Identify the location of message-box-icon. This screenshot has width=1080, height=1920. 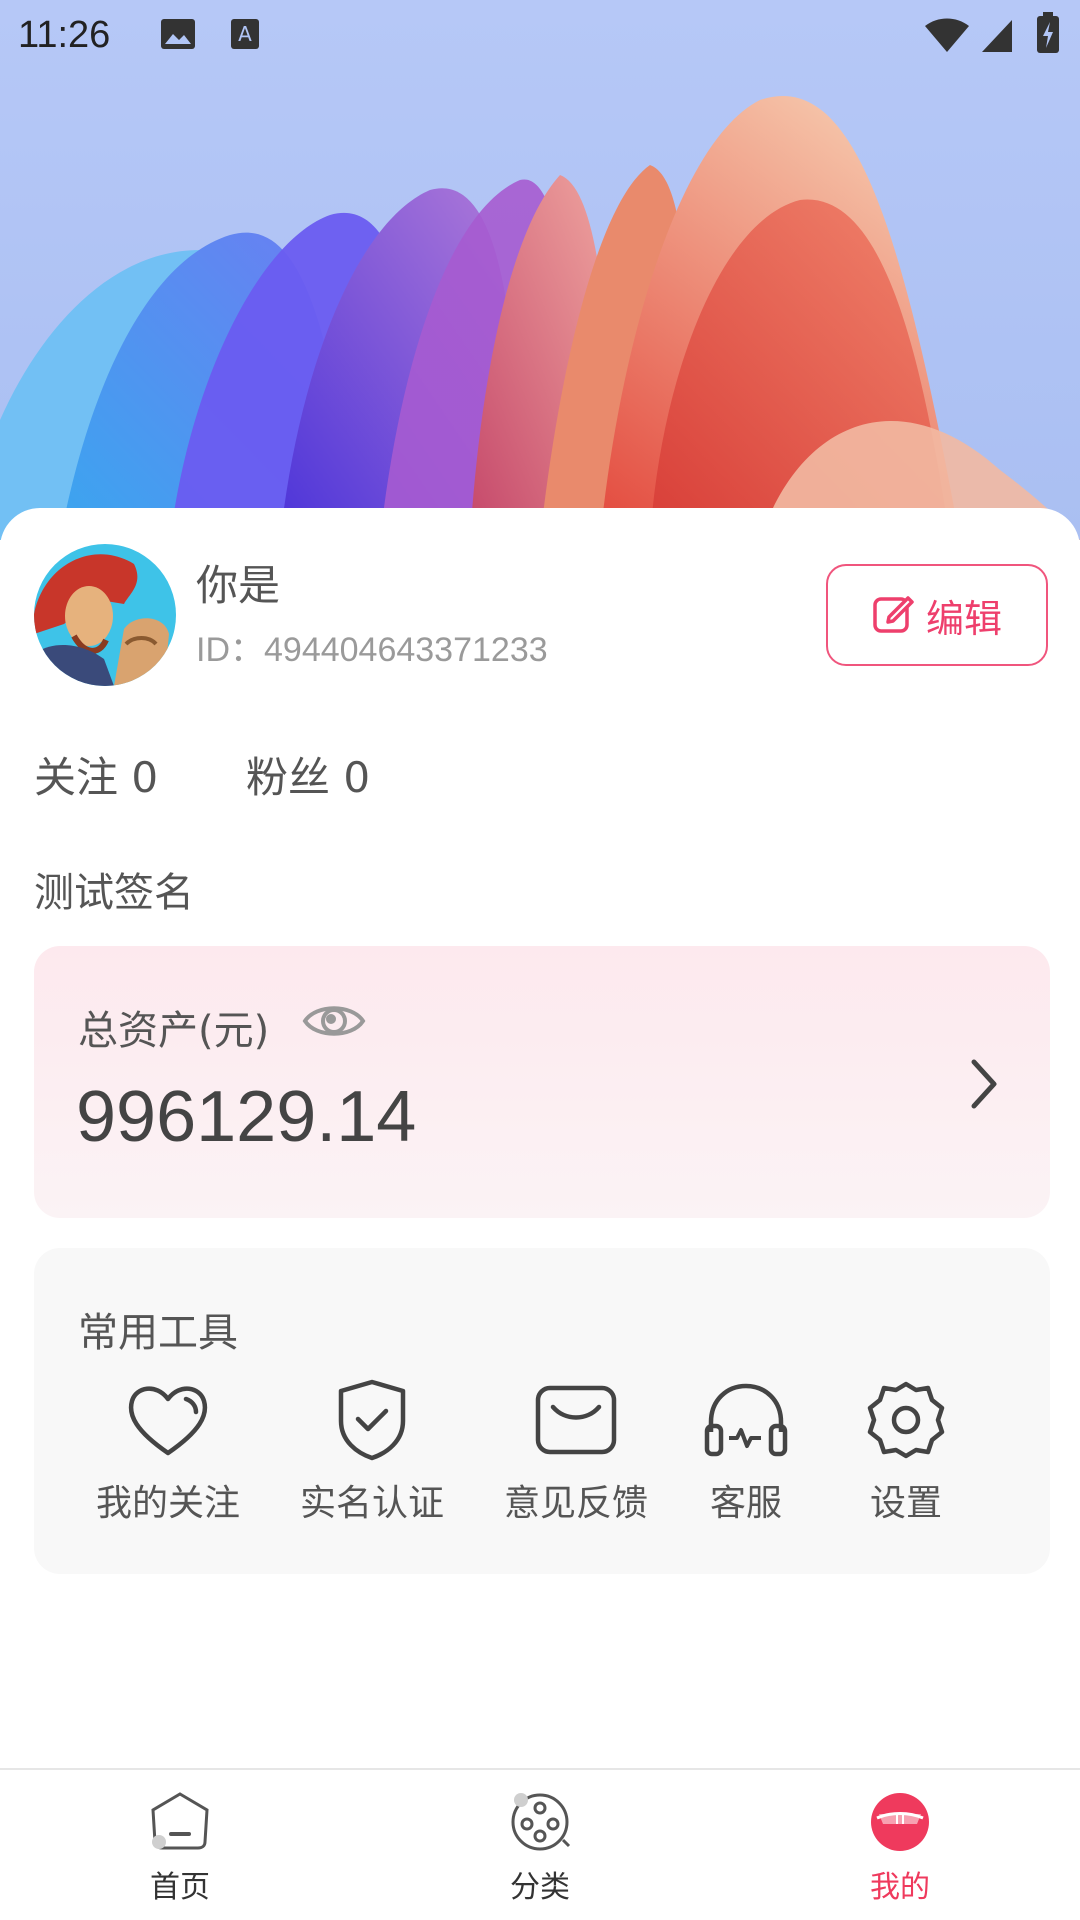
(576, 1420).